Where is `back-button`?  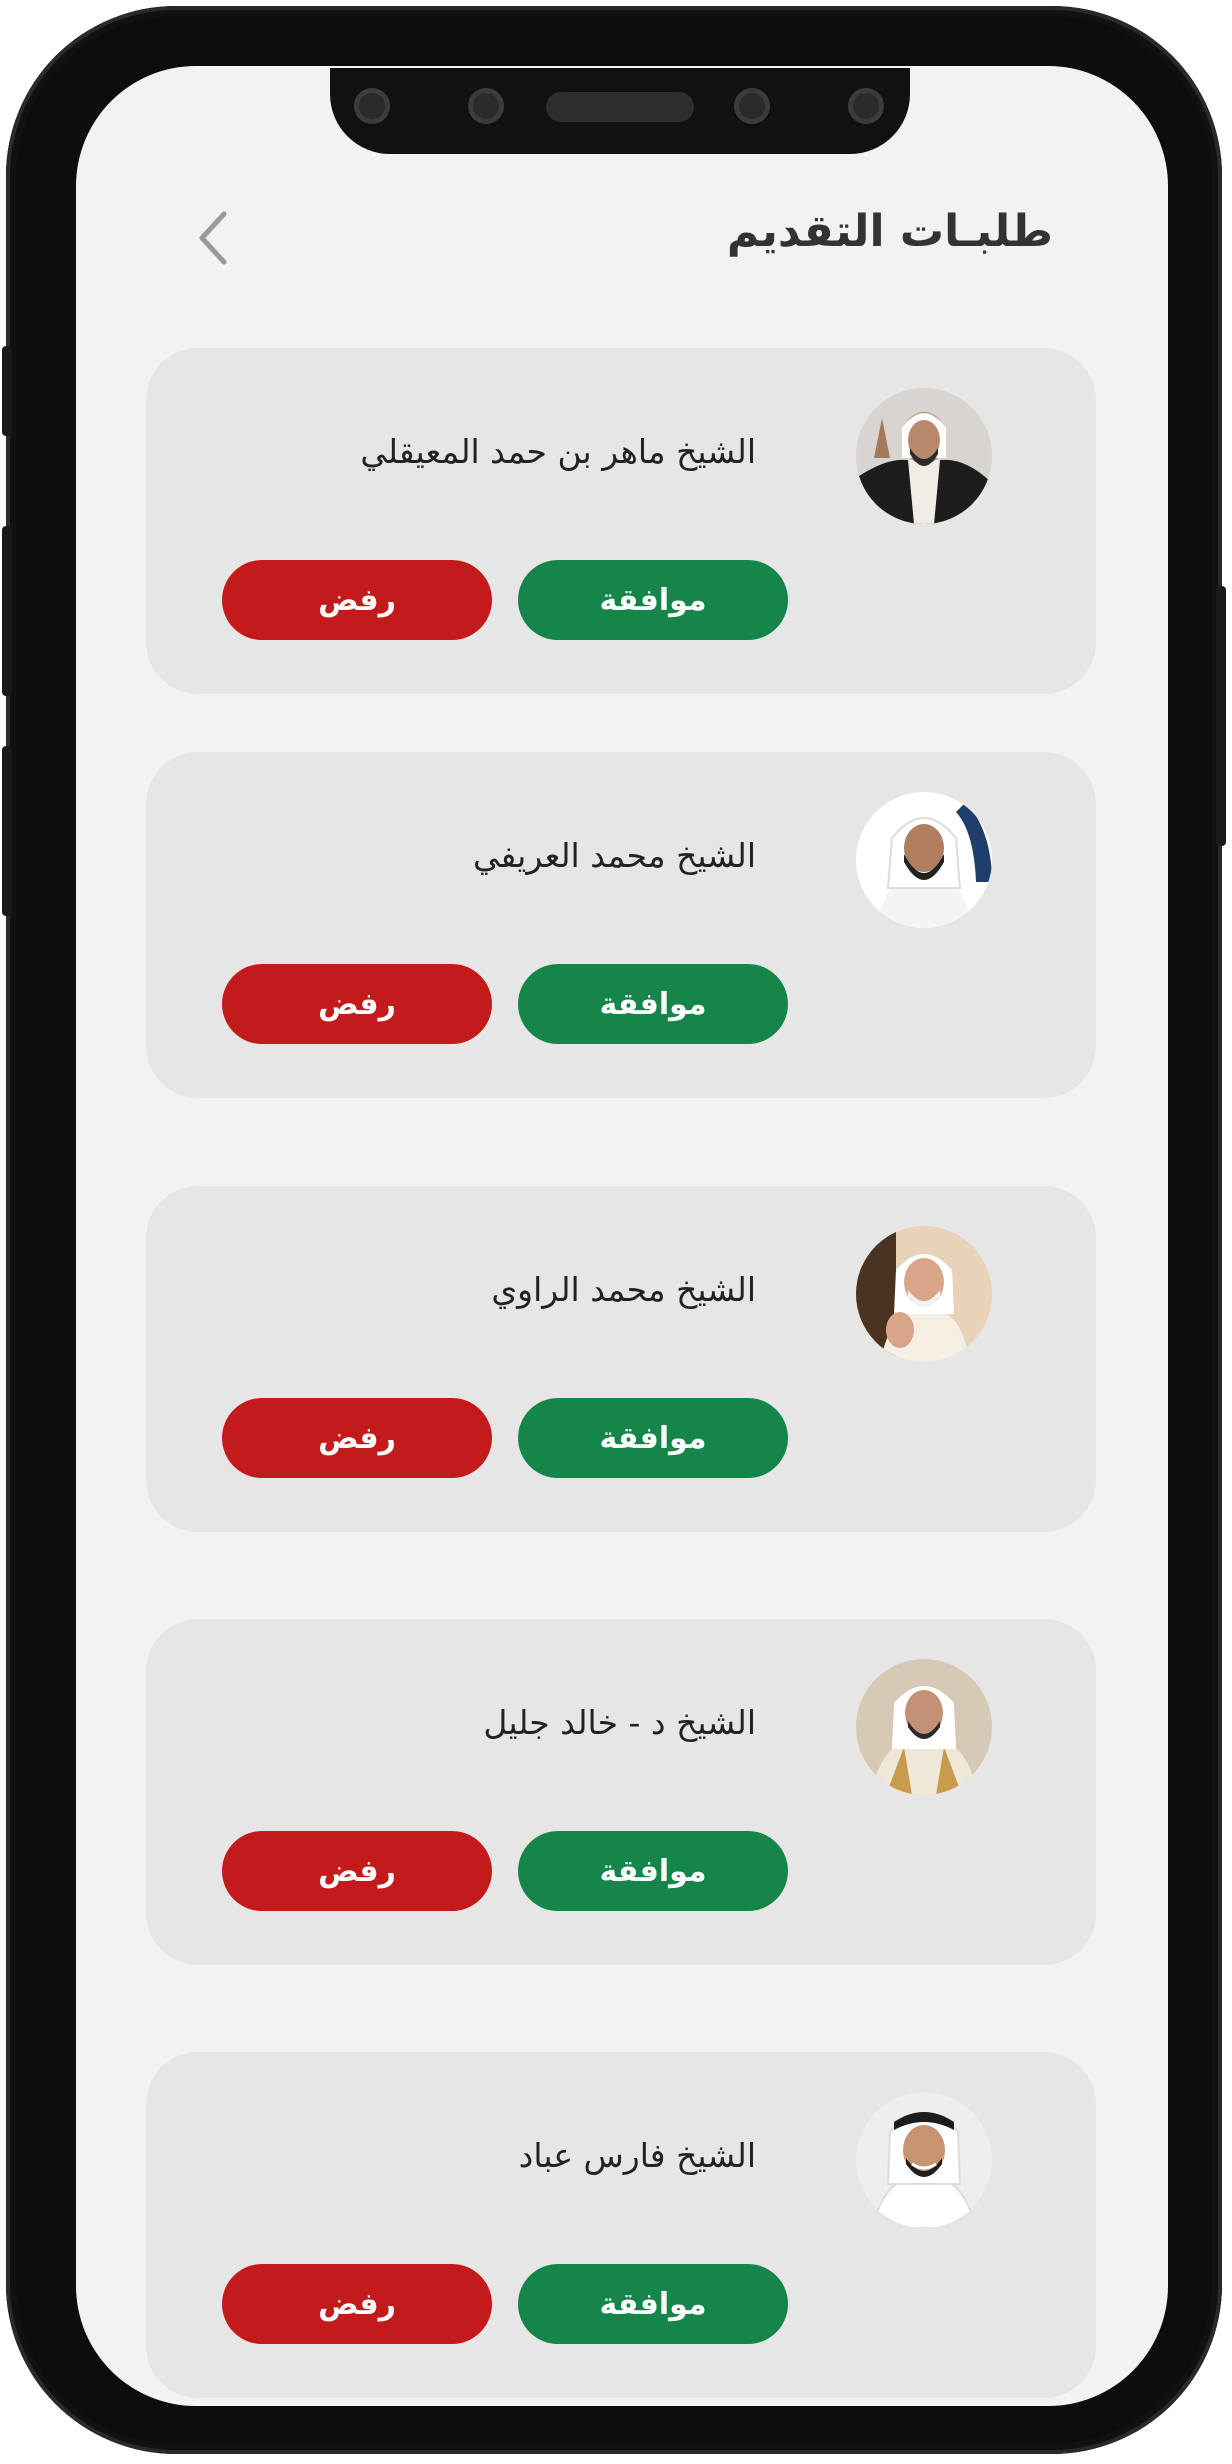
back-button is located at coordinates (216, 238).